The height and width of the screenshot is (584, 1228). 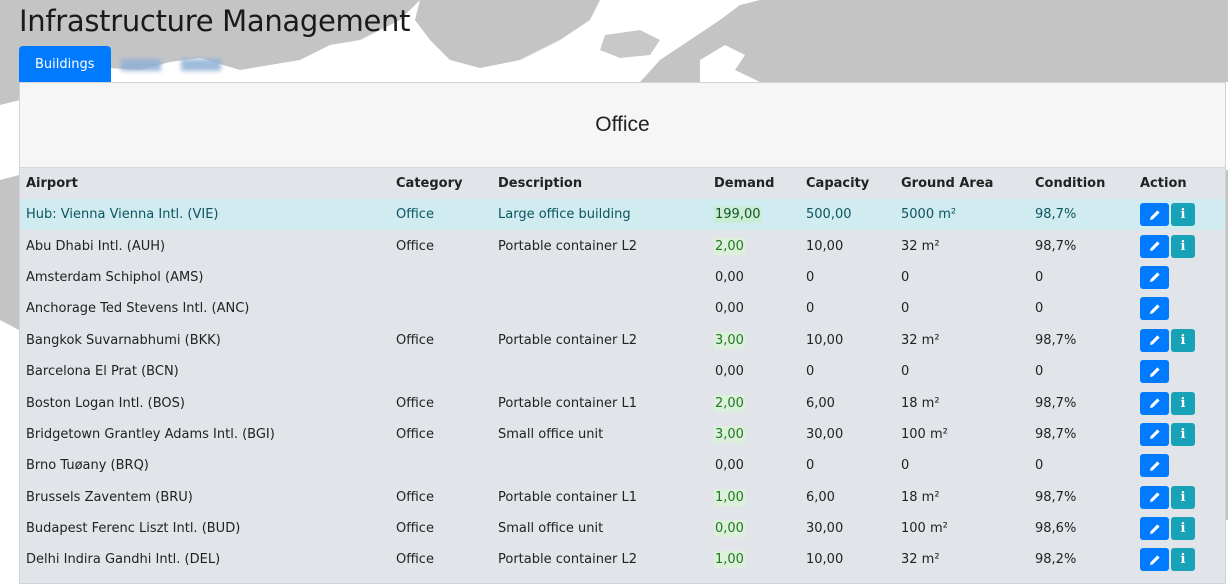 I want to click on cell-airport: Budapest Ferenc Liszt Intl. (BUD), so click(x=133, y=529).